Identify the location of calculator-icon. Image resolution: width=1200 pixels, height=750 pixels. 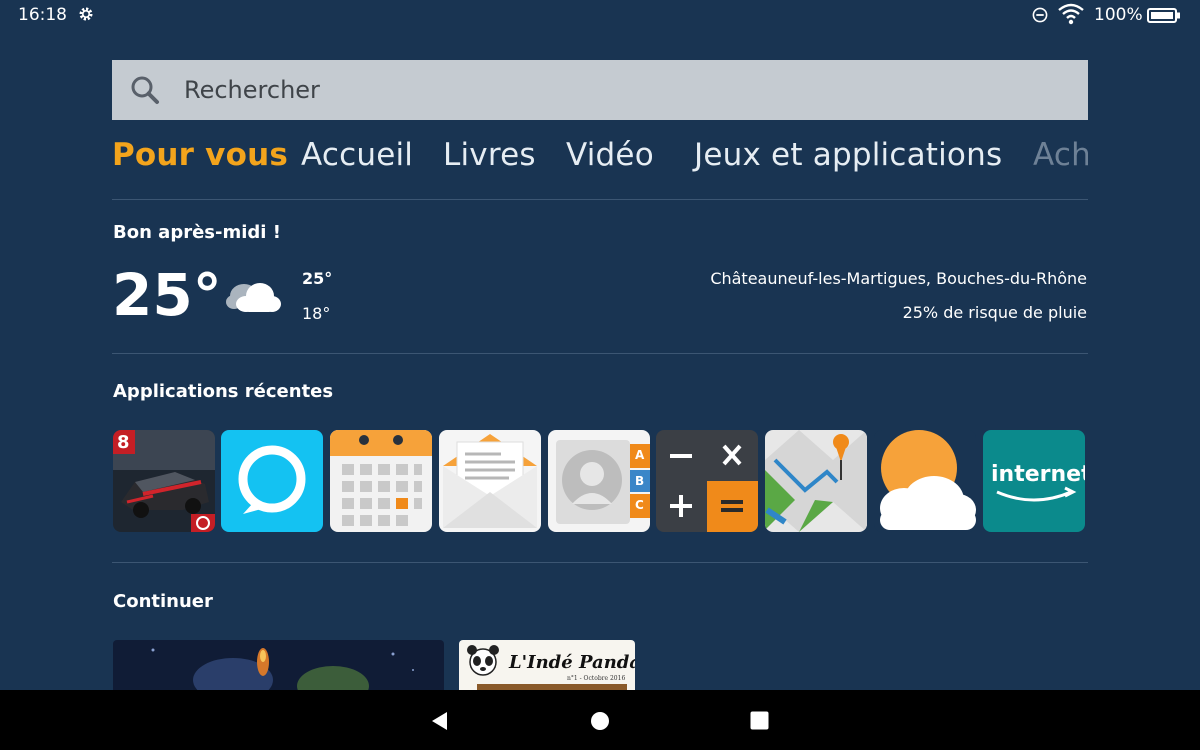
(707, 481).